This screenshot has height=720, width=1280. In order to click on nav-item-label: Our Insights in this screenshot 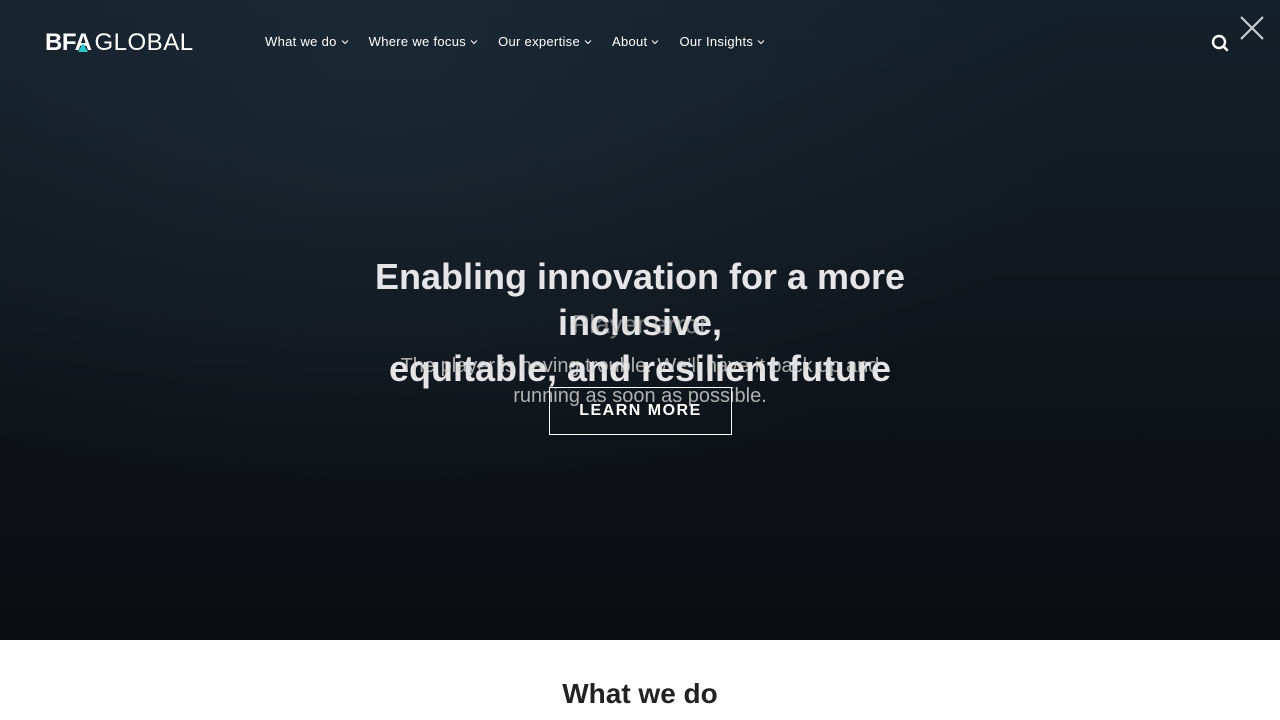, I will do `click(716, 41)`.